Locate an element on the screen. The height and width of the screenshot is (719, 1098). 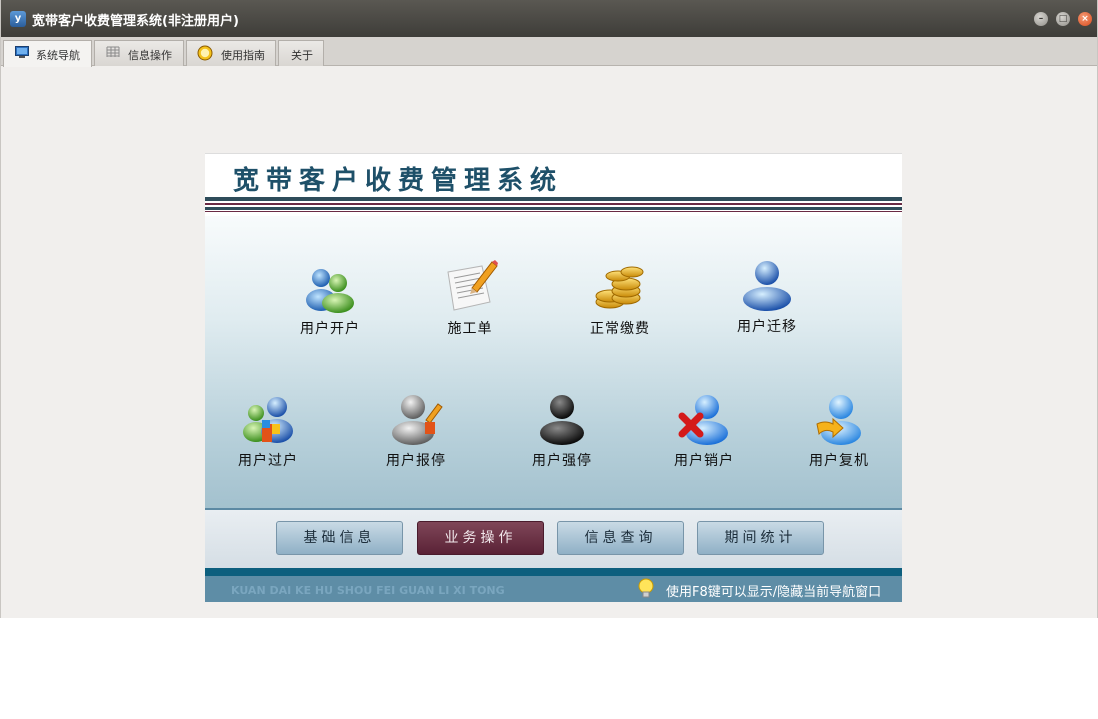
operation-forced-stop: 用户强停 is located at coordinates (562, 430).